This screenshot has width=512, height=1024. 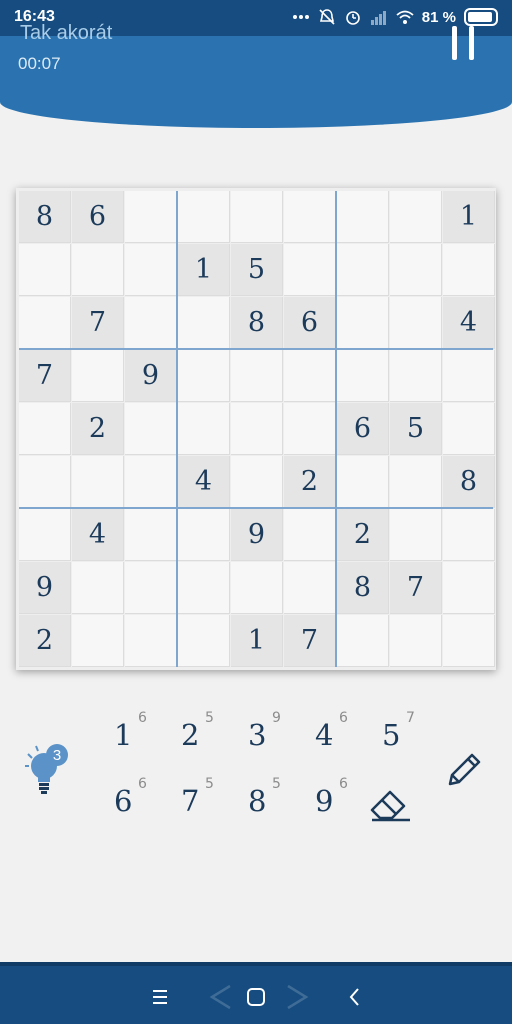 What do you see at coordinates (45, 641) in the screenshot?
I see `cell-r9c1: 2` at bounding box center [45, 641].